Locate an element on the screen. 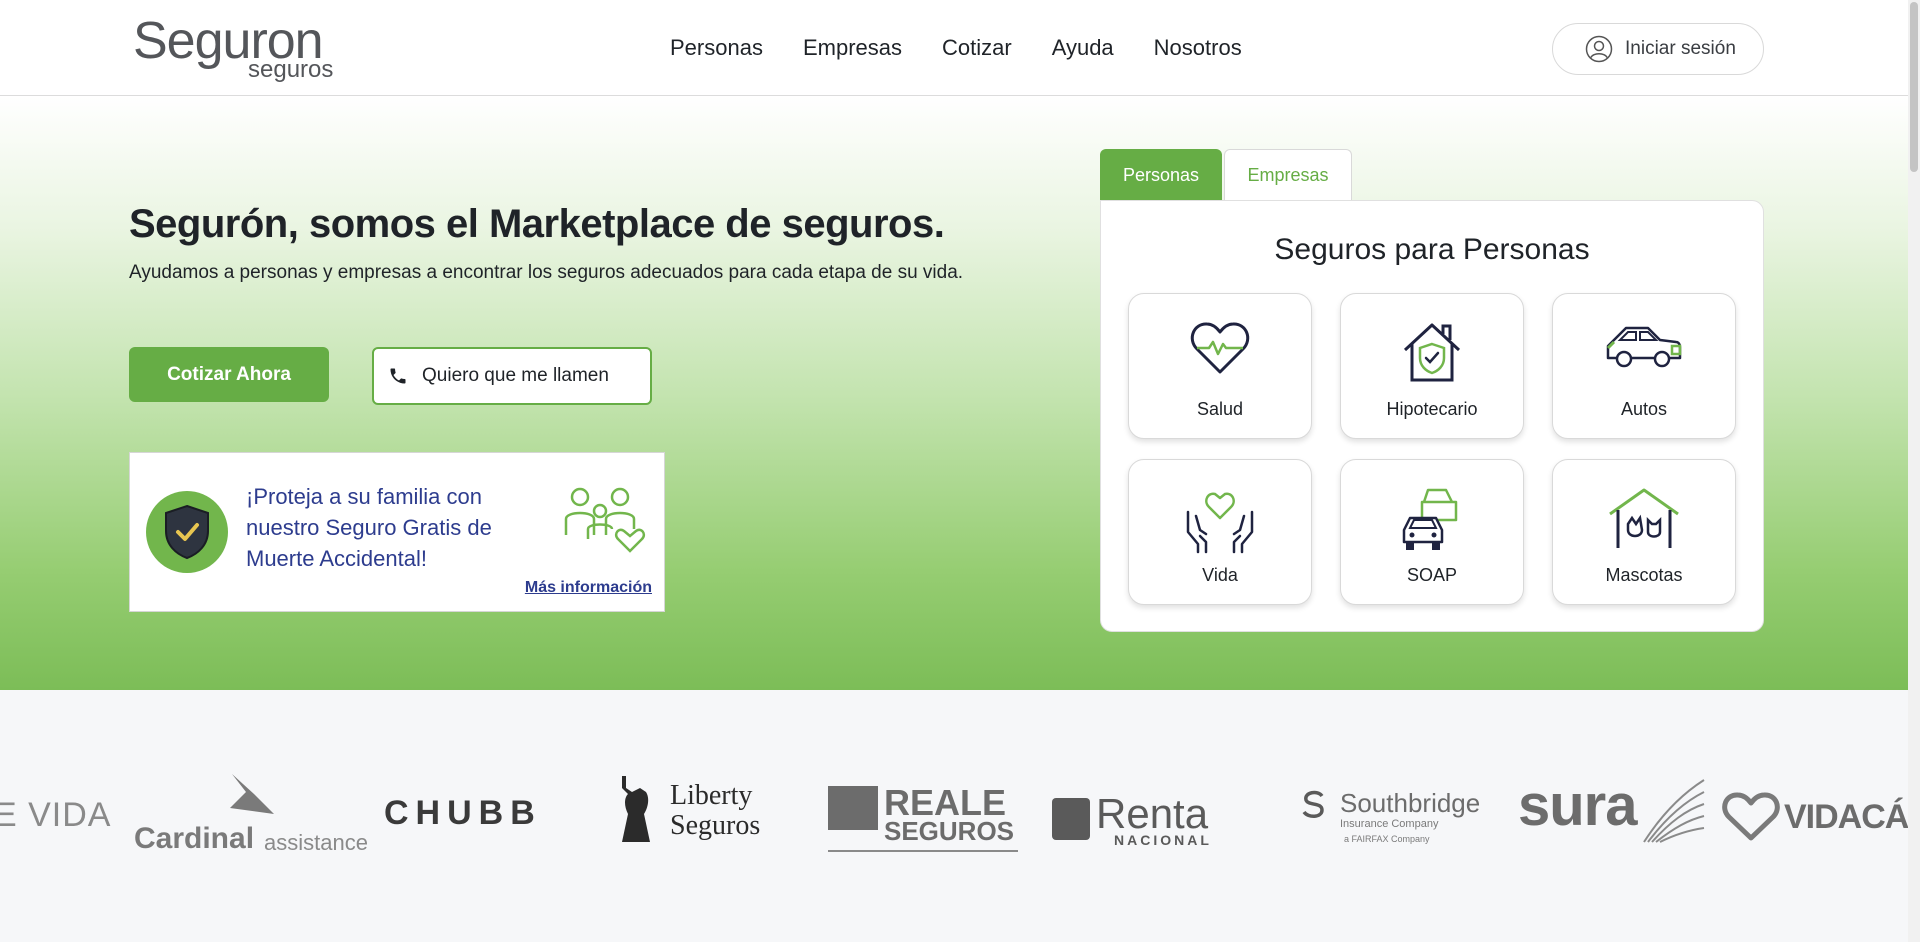 The width and height of the screenshot is (1920, 942). heart-outline-icon is located at coordinates (1751, 816).